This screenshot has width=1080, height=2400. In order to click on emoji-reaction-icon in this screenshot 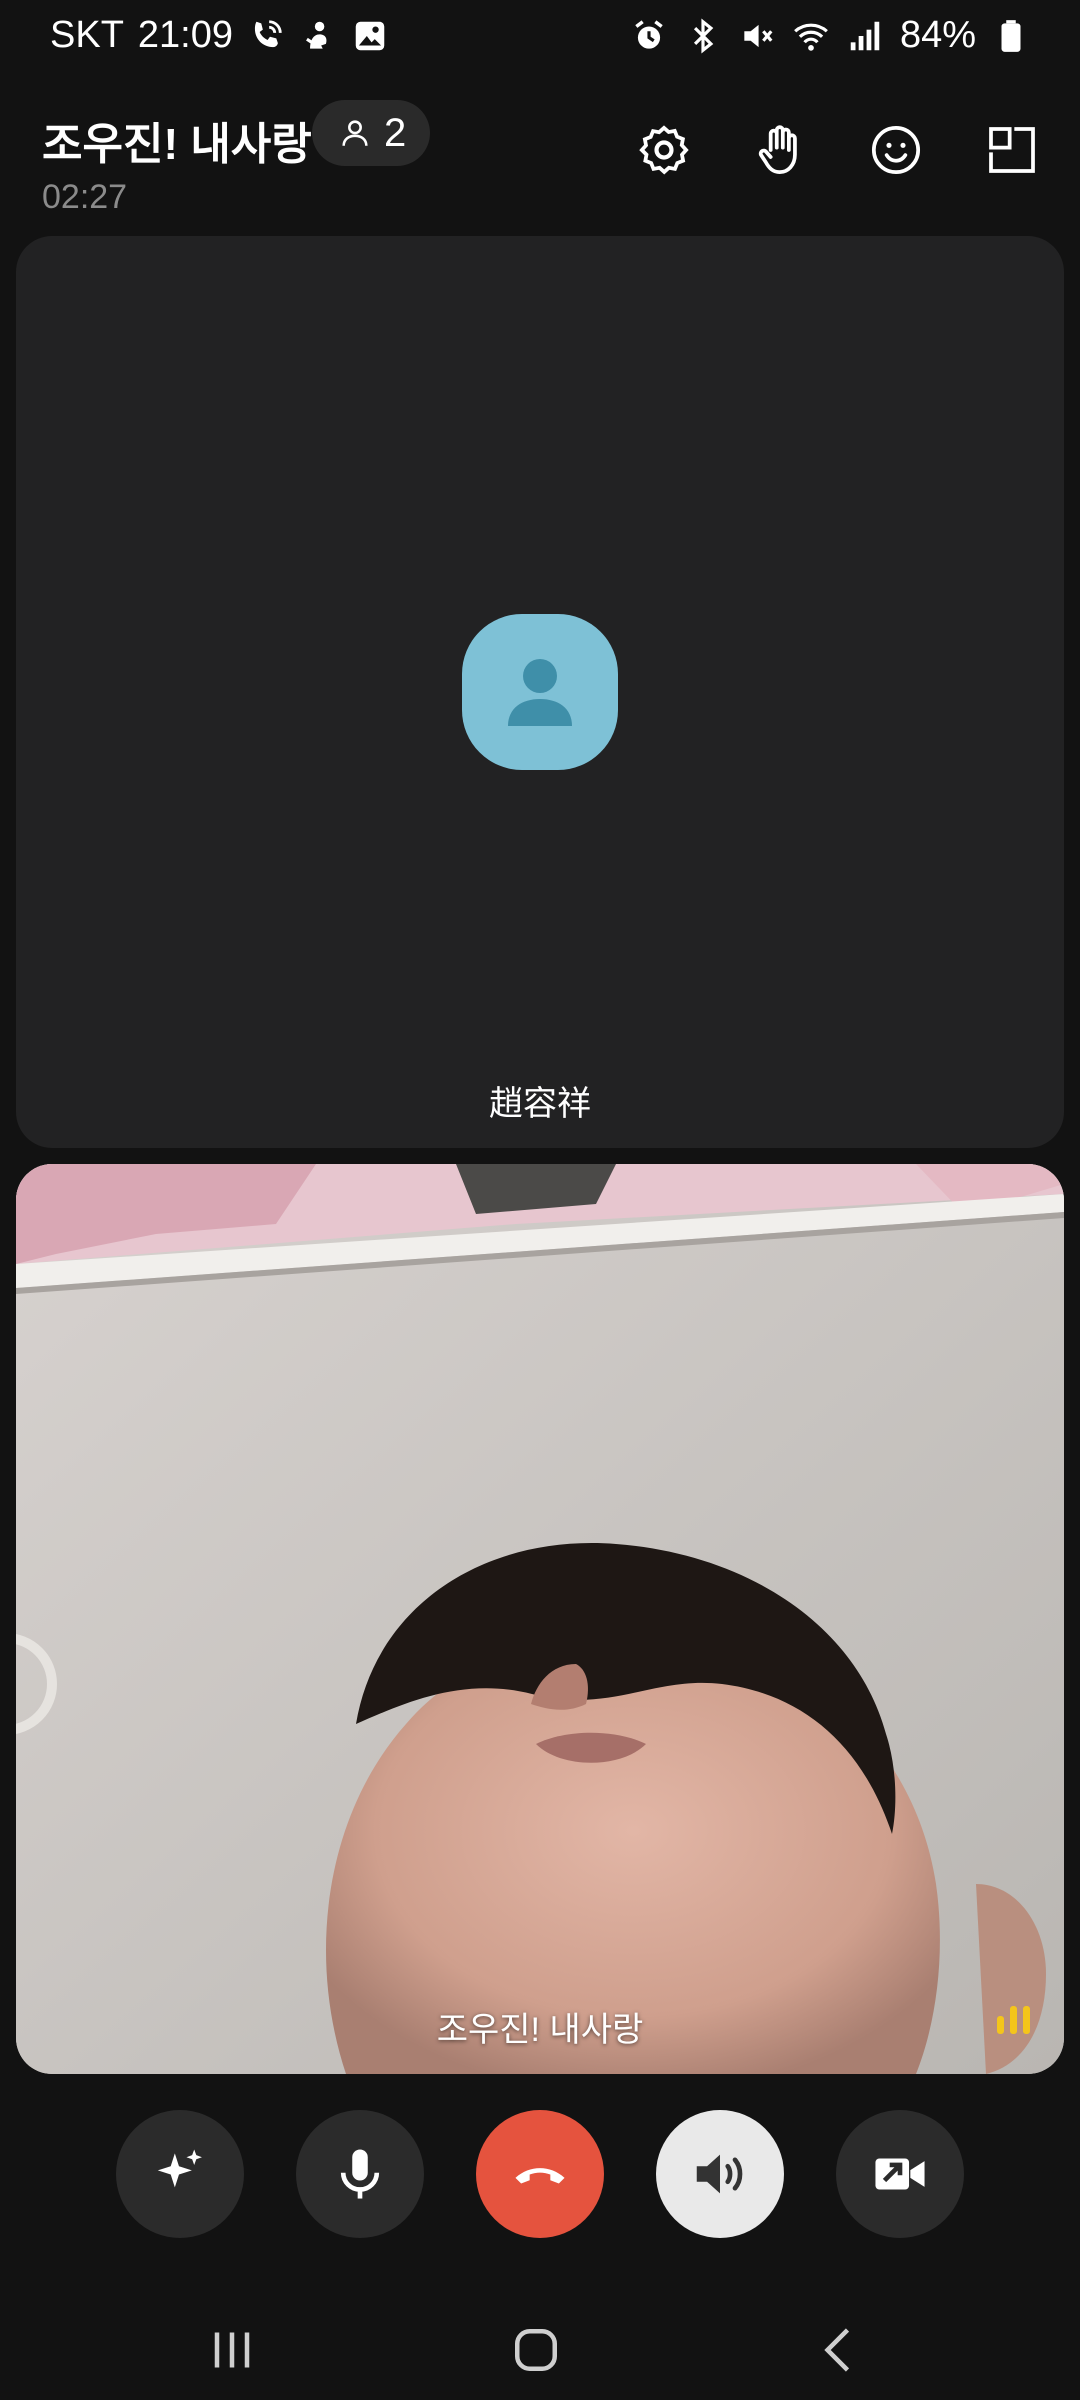, I will do `click(896, 150)`.